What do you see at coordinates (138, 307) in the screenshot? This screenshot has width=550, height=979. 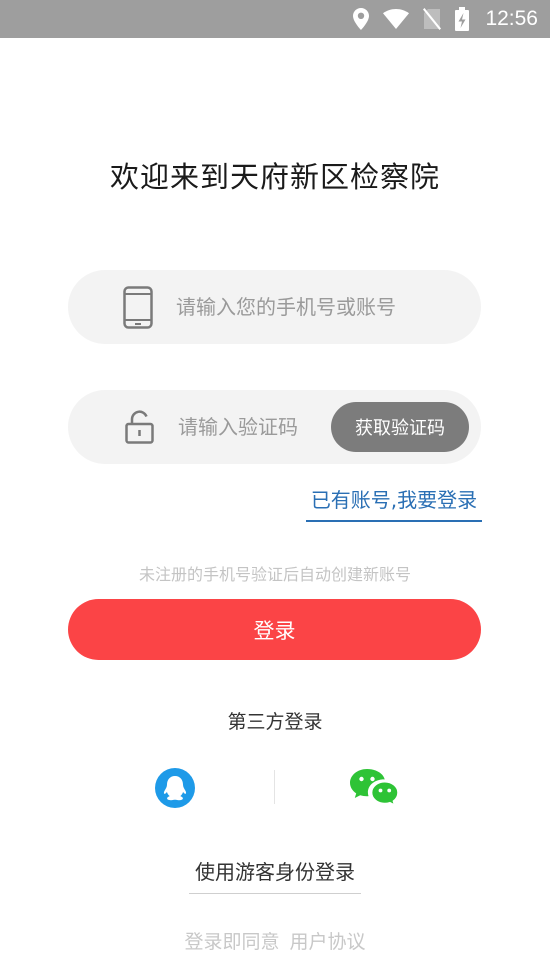 I see `phone-icon` at bounding box center [138, 307].